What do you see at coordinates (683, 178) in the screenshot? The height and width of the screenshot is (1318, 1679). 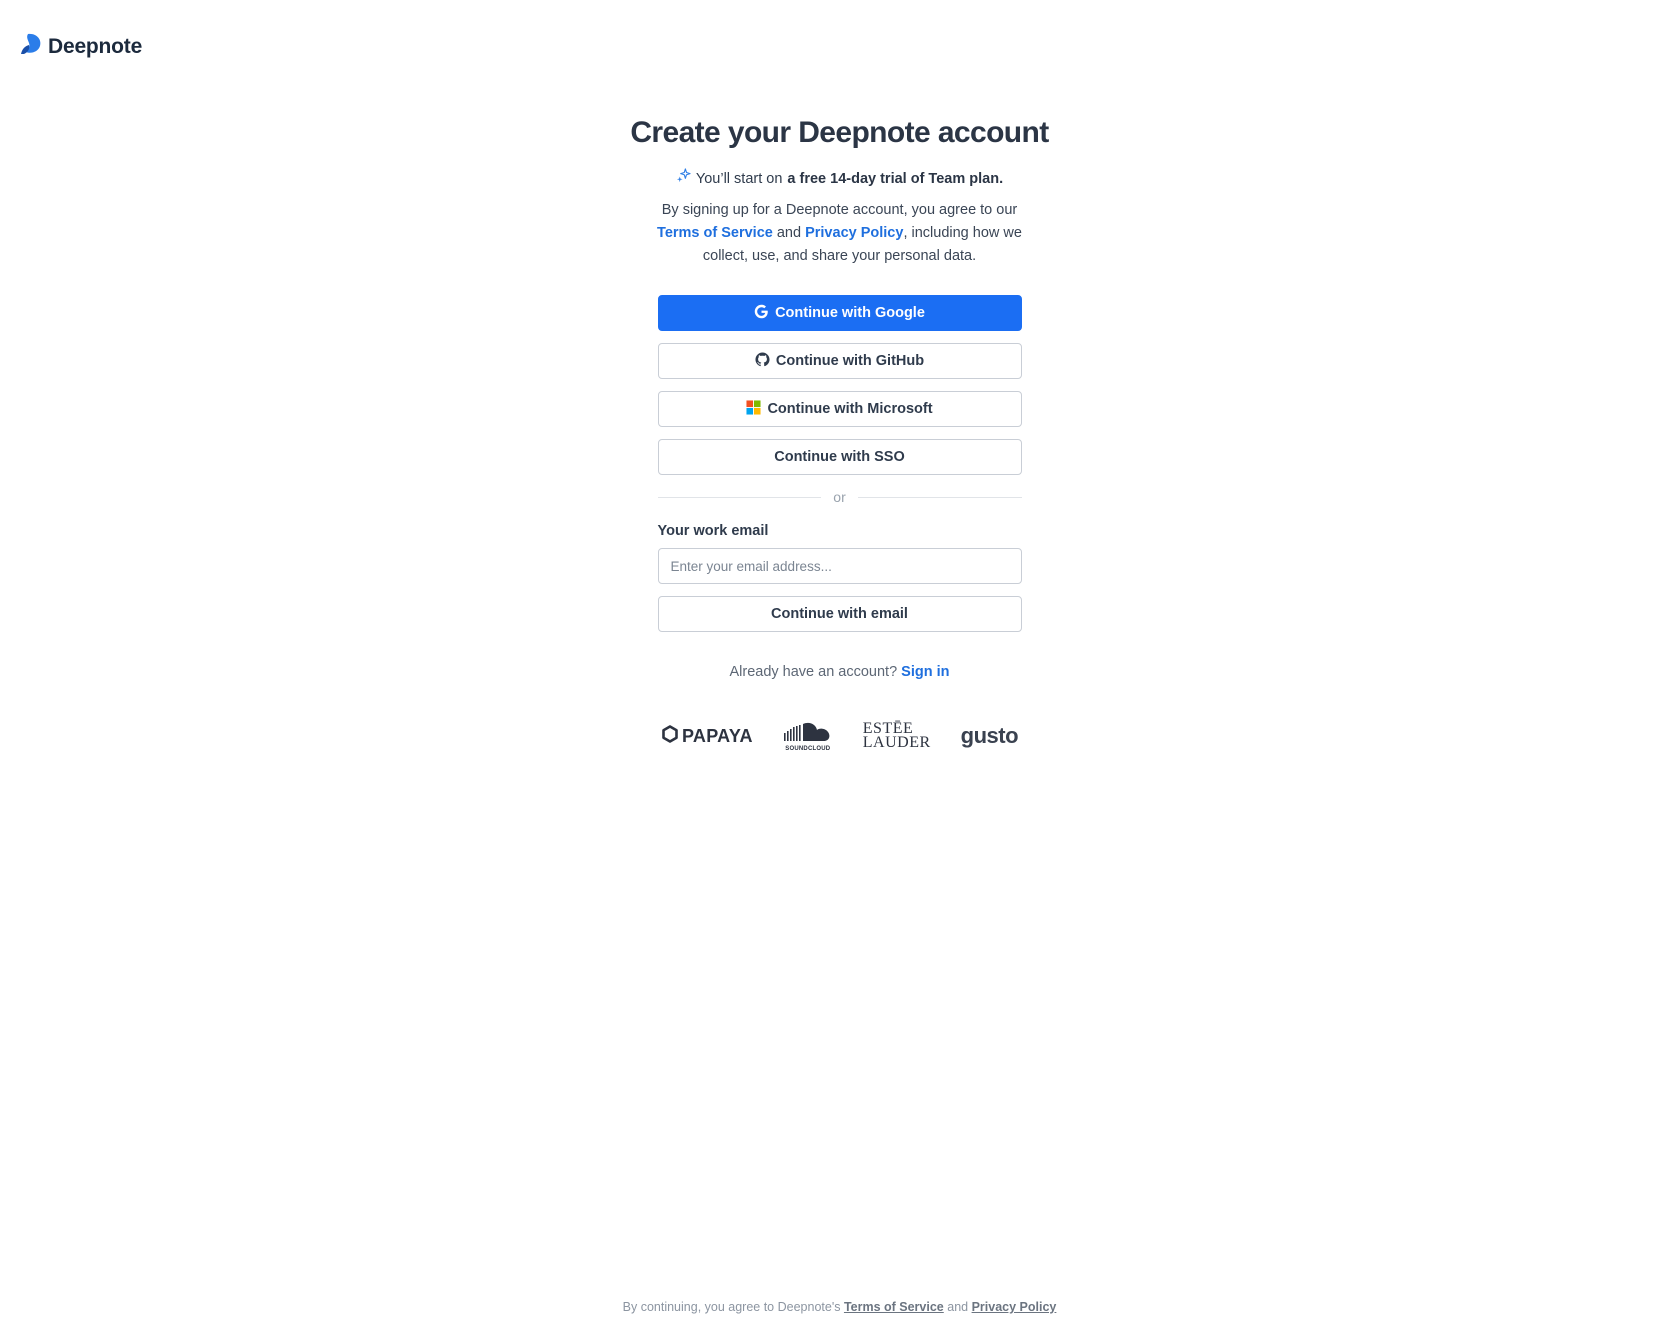 I see `sparkle-icon` at bounding box center [683, 178].